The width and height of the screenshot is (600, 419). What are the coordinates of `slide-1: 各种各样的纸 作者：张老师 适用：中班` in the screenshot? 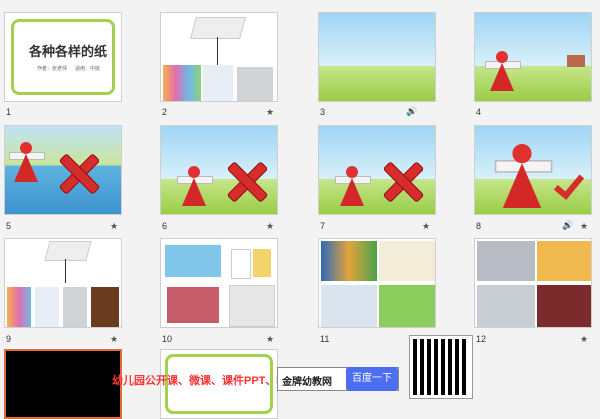 It's located at (63, 57).